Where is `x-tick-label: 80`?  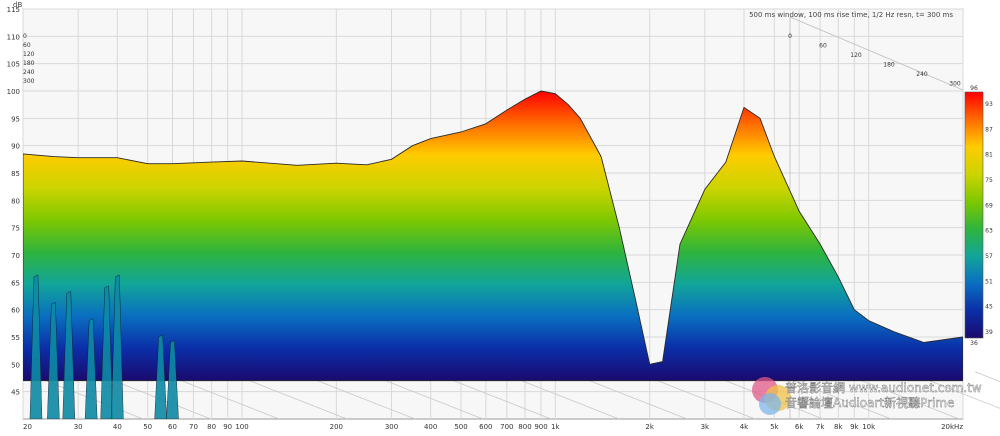 x-tick-label: 80 is located at coordinates (211, 427).